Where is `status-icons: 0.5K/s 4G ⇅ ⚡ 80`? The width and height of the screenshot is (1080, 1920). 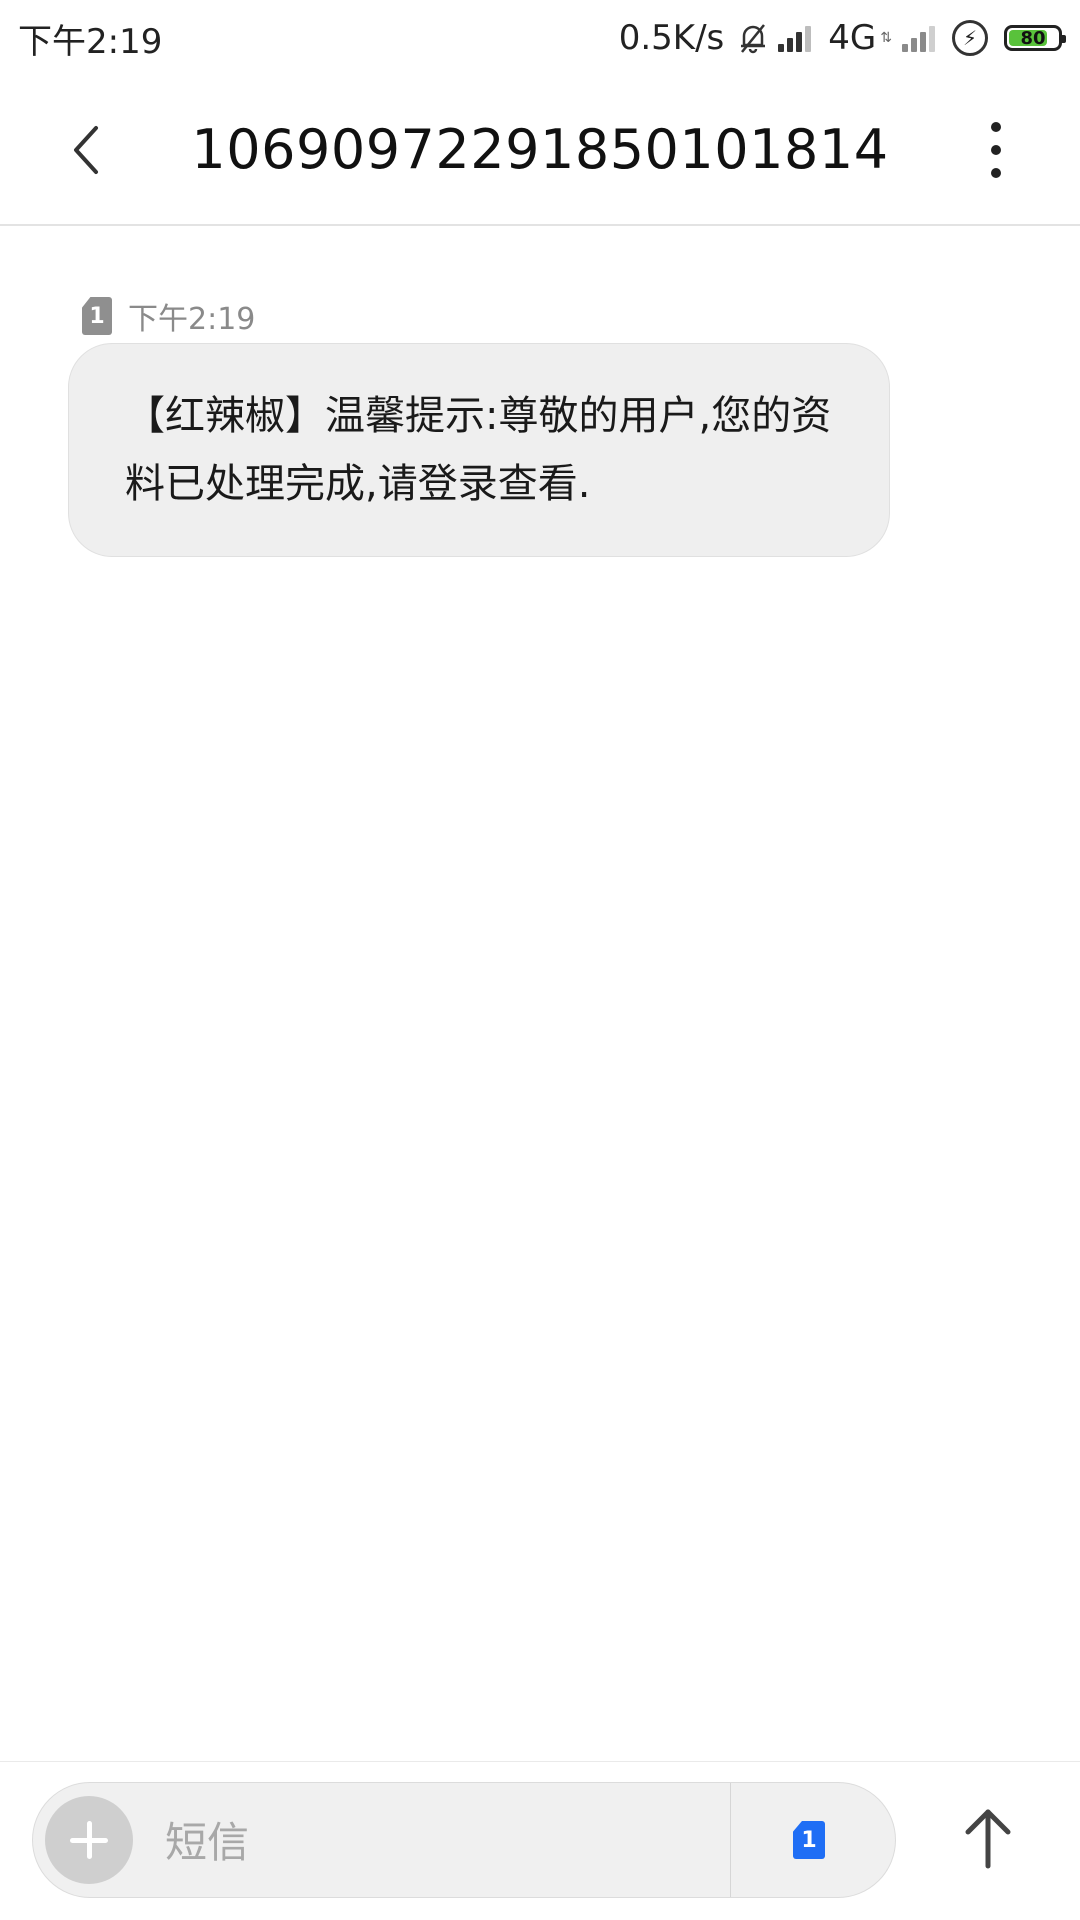
status-icons: 0.5K/s 4G ⇅ ⚡ 80 is located at coordinates (842, 38).